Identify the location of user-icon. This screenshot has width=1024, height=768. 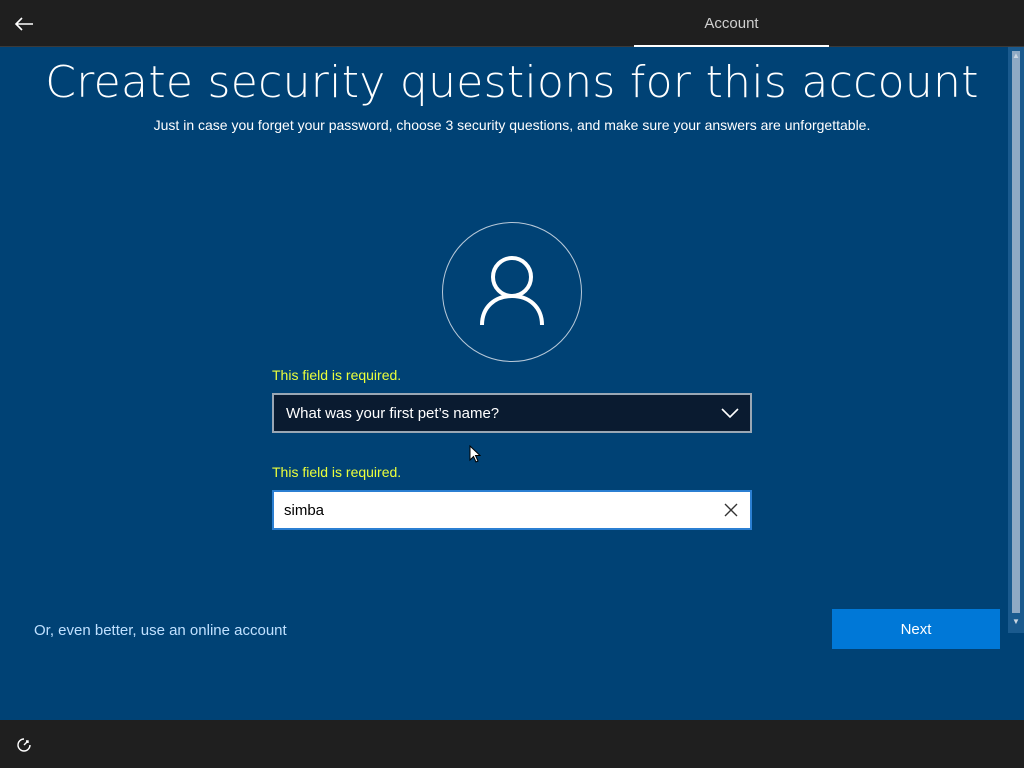
(512, 291).